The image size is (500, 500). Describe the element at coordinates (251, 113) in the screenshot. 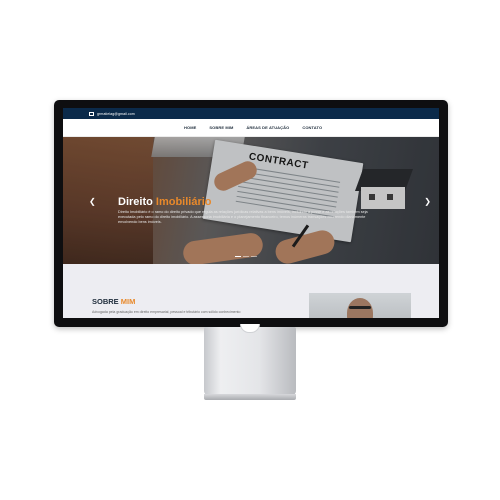

I see `contact-bar: grmatielag@gmail.com` at that location.